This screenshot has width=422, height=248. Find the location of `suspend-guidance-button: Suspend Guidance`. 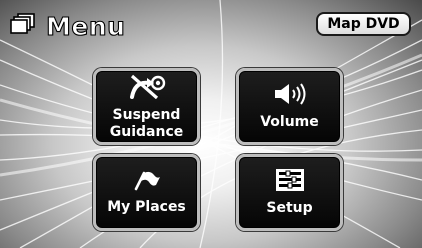

suspend-guidance-button: Suspend Guidance is located at coordinates (146, 106).